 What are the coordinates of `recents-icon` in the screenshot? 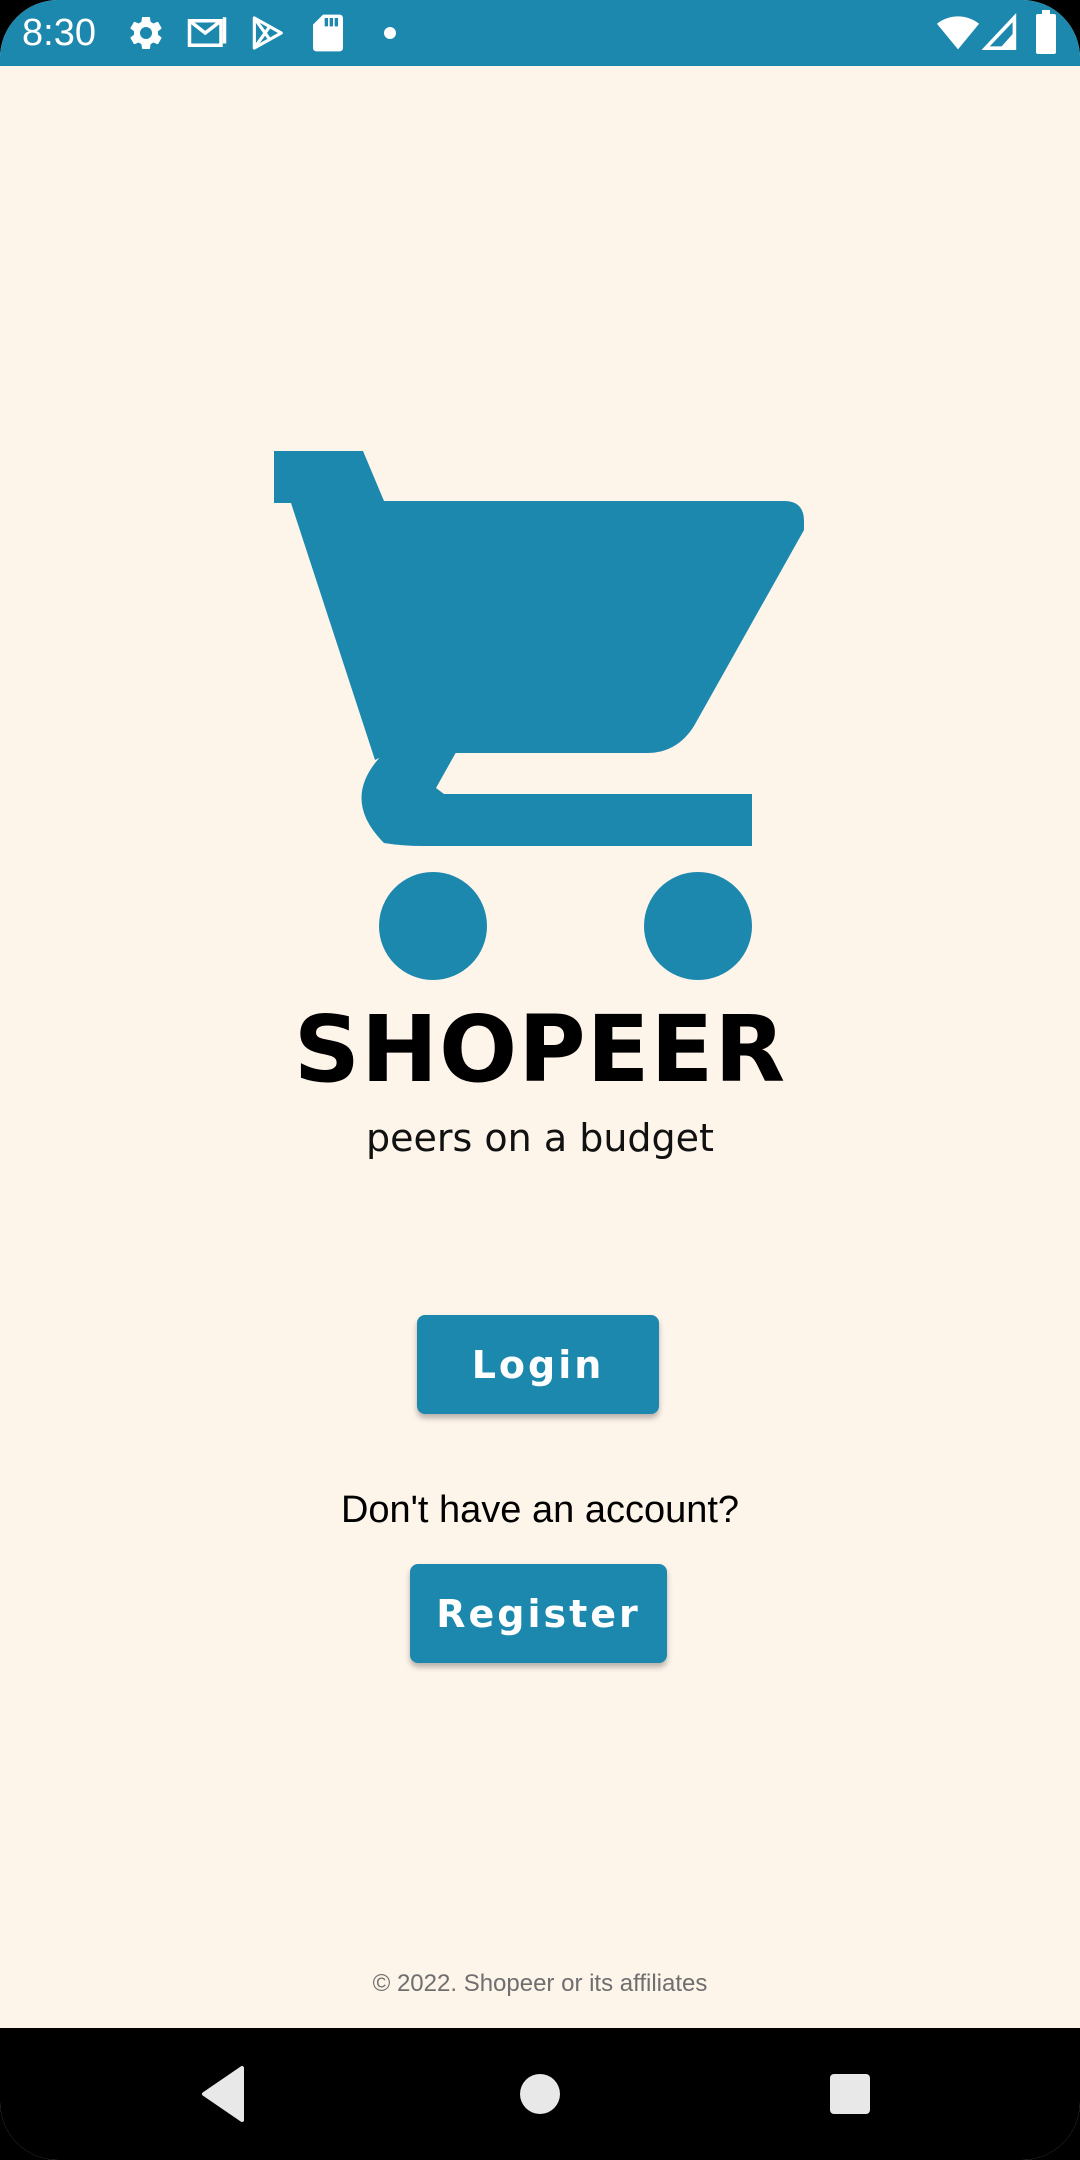 It's located at (850, 2094).